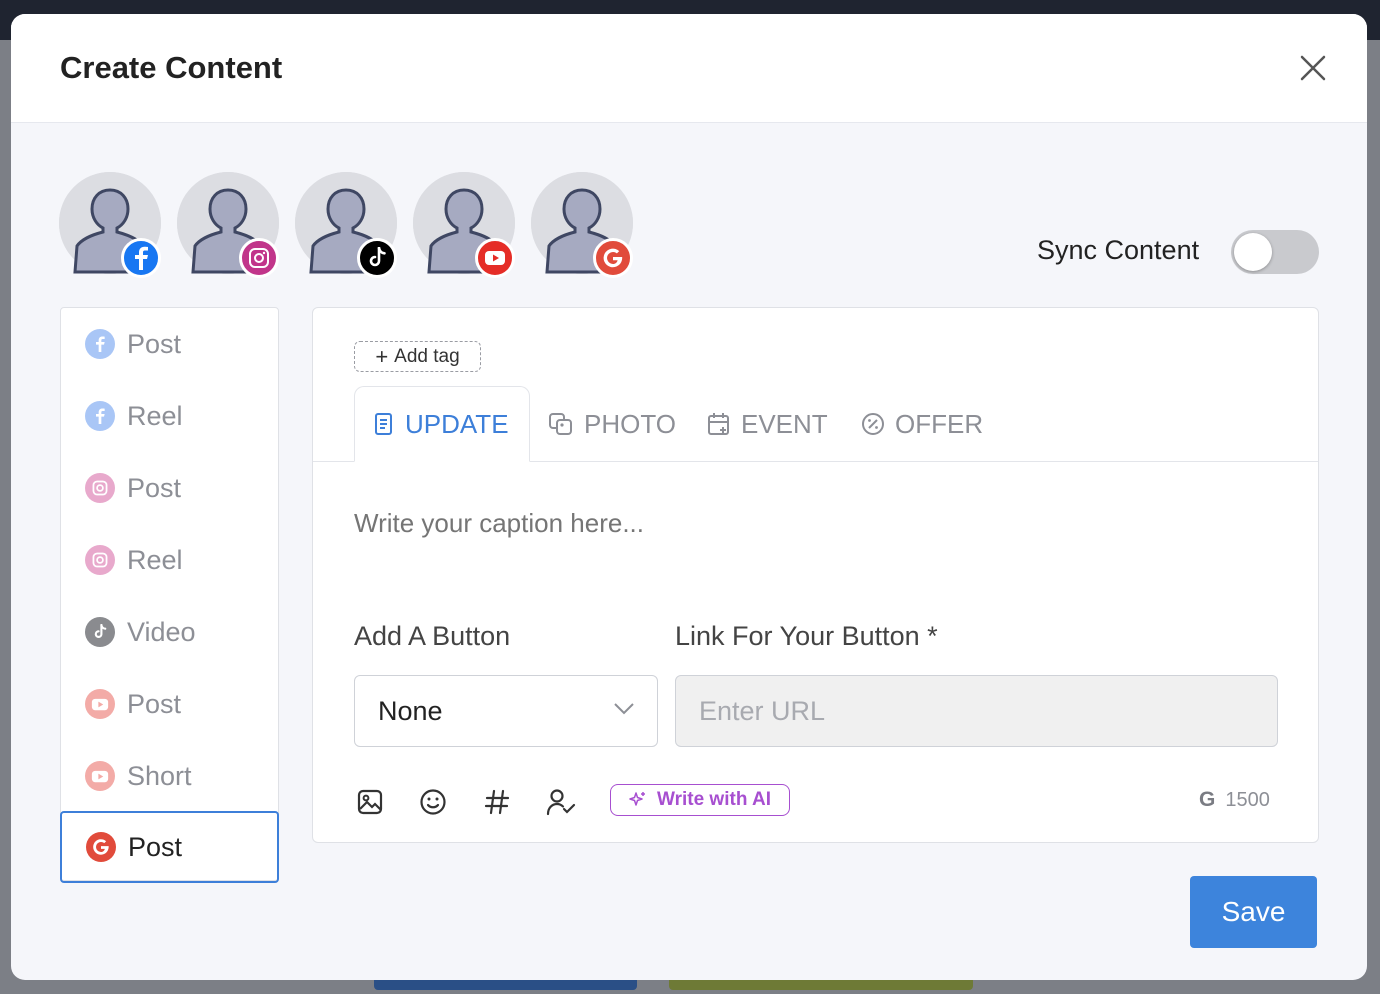  I want to click on tab-update: UPDATE, so click(442, 424).